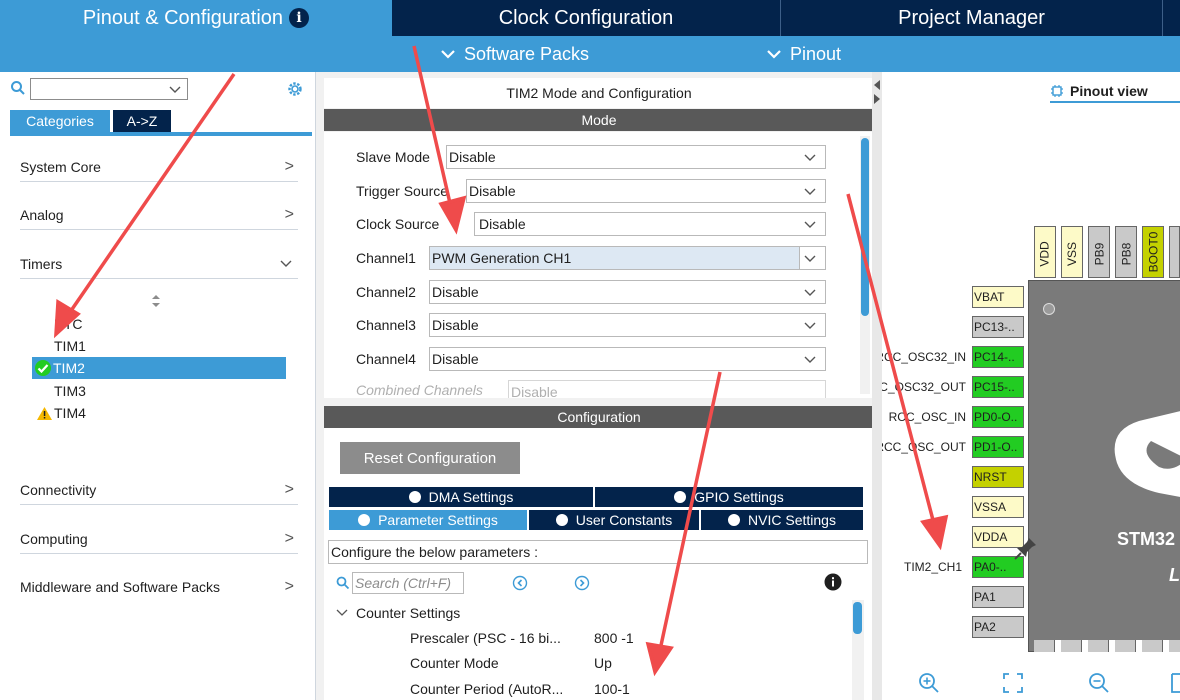  I want to click on tab-gpio-settings: GPIO Settings, so click(729, 497).